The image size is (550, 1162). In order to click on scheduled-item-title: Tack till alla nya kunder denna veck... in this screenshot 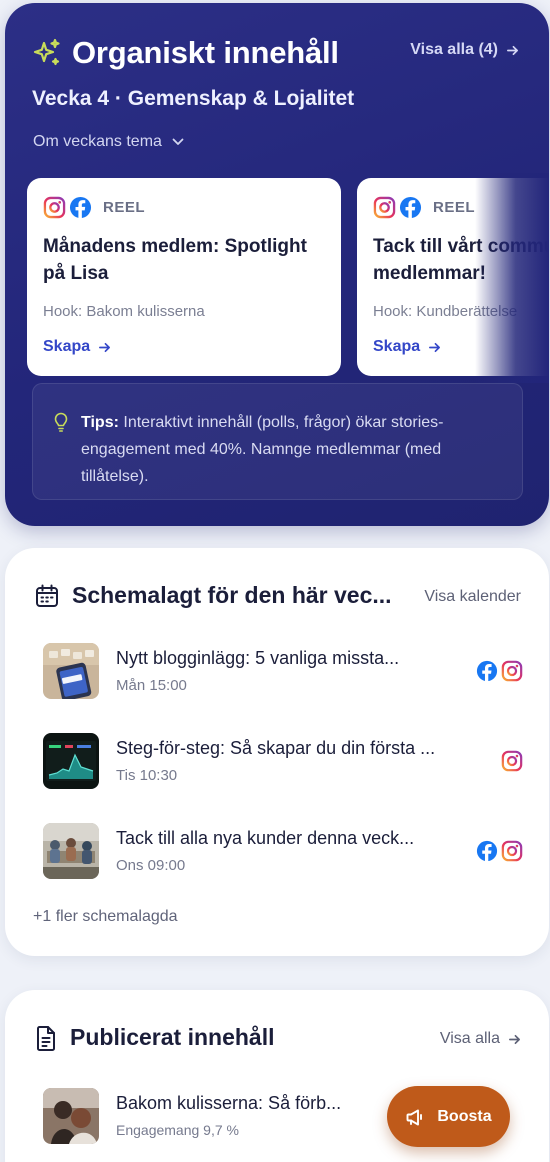, I will do `click(265, 838)`.